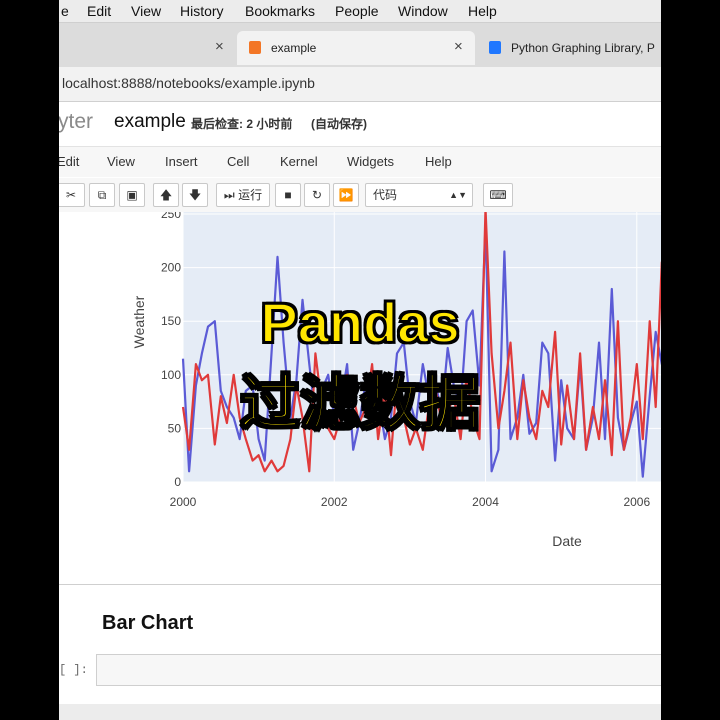 This screenshot has height=720, width=720. I want to click on cell-separator, so click(360, 584).